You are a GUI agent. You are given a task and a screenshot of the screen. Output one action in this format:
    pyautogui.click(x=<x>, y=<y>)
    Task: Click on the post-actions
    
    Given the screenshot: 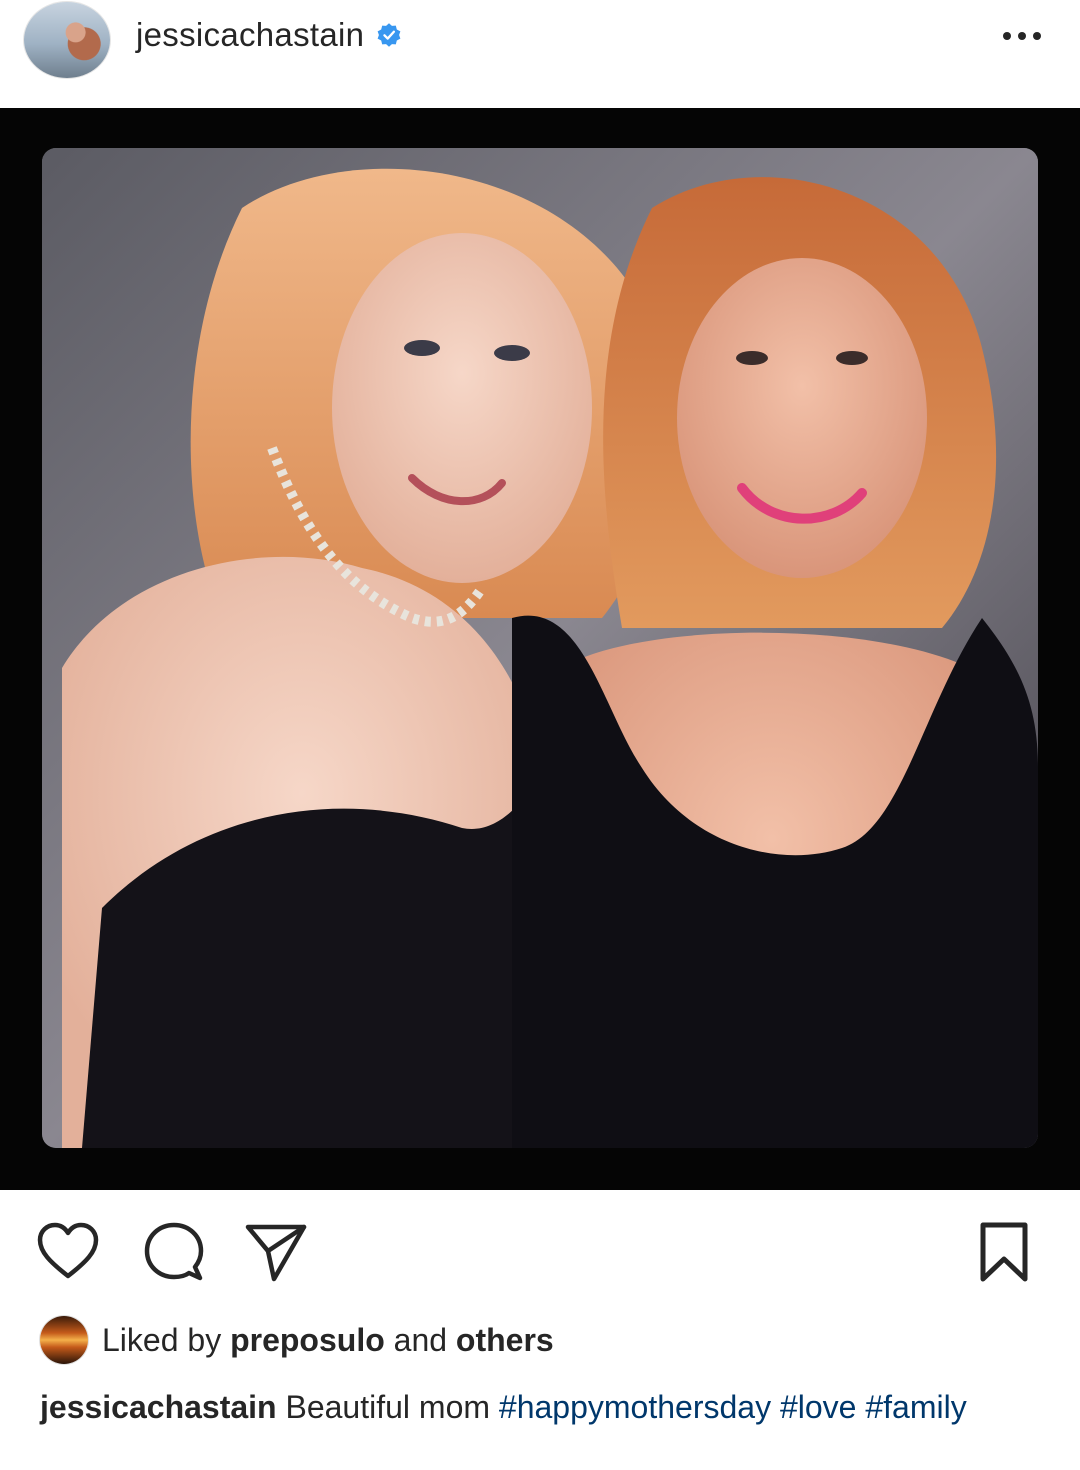 What is the action you would take?
    pyautogui.click(x=540, y=1252)
    